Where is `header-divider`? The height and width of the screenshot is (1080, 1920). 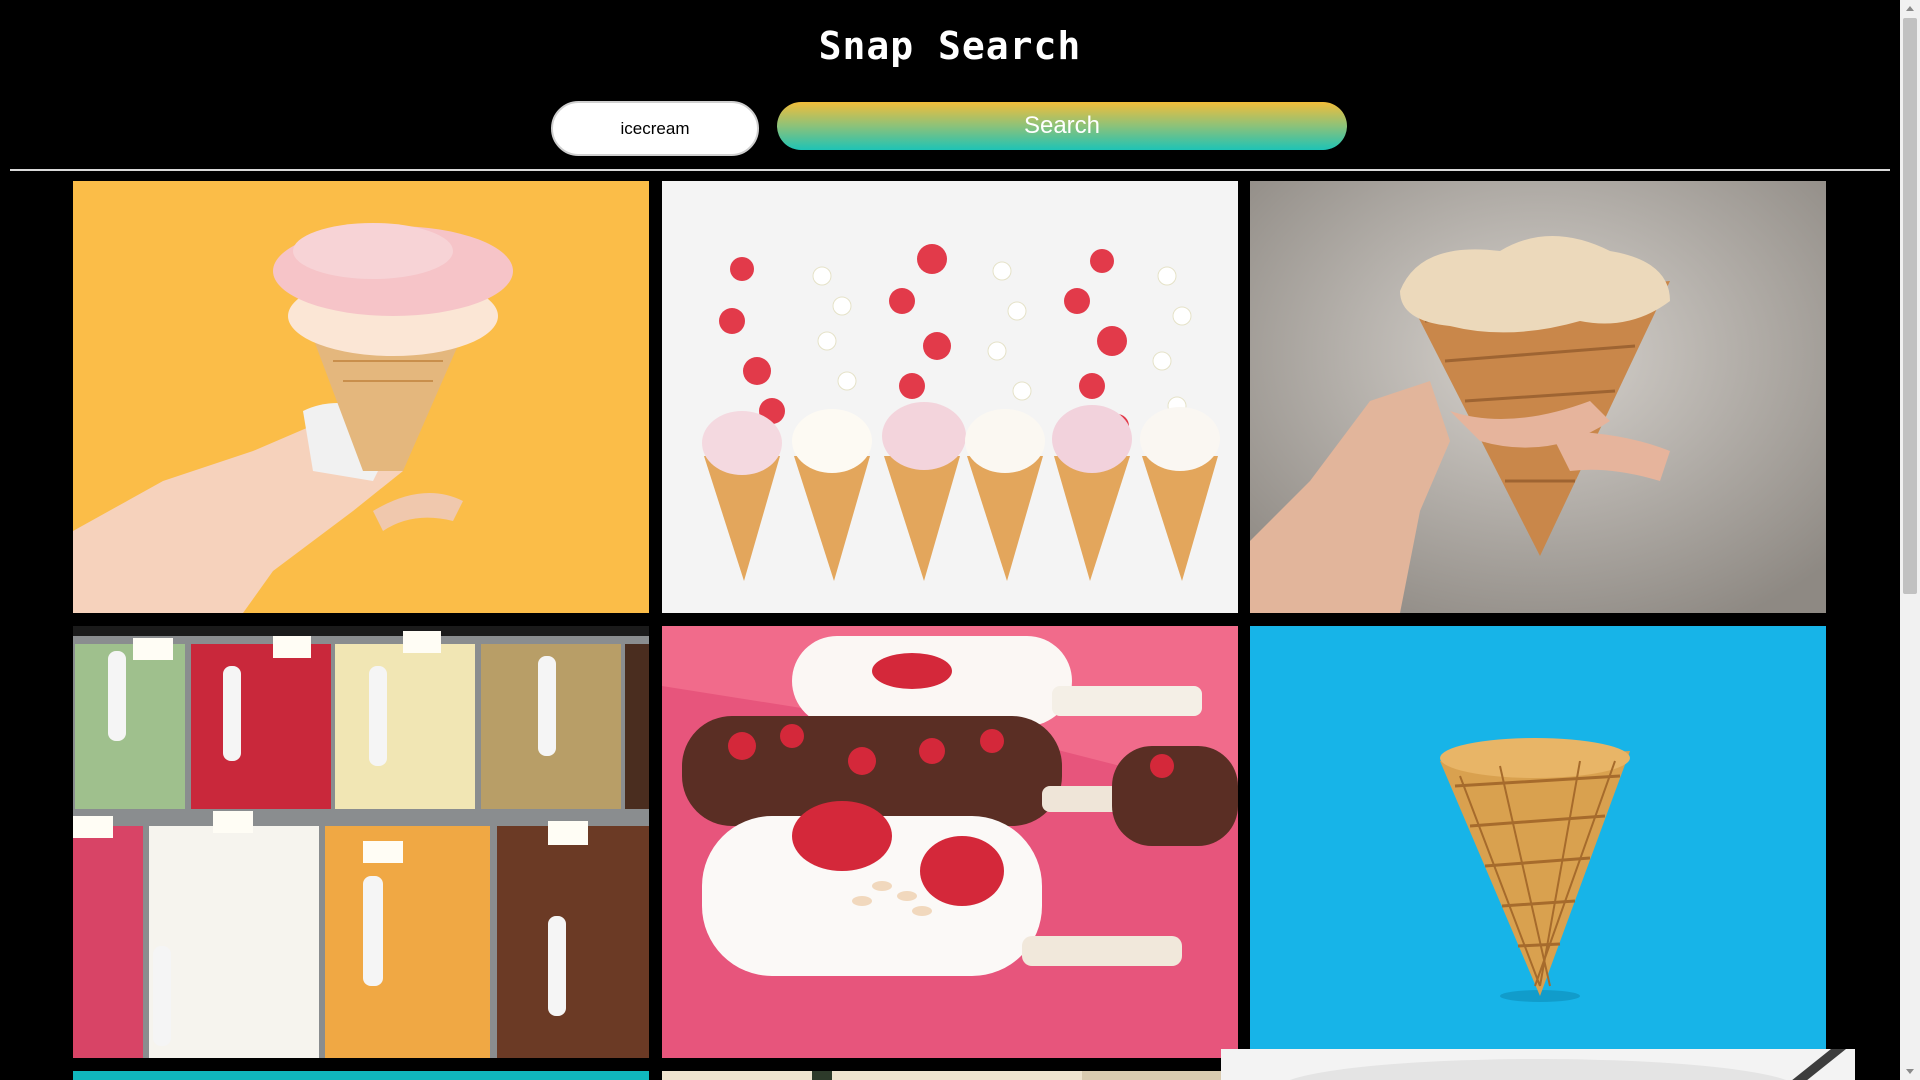 header-divider is located at coordinates (950, 170).